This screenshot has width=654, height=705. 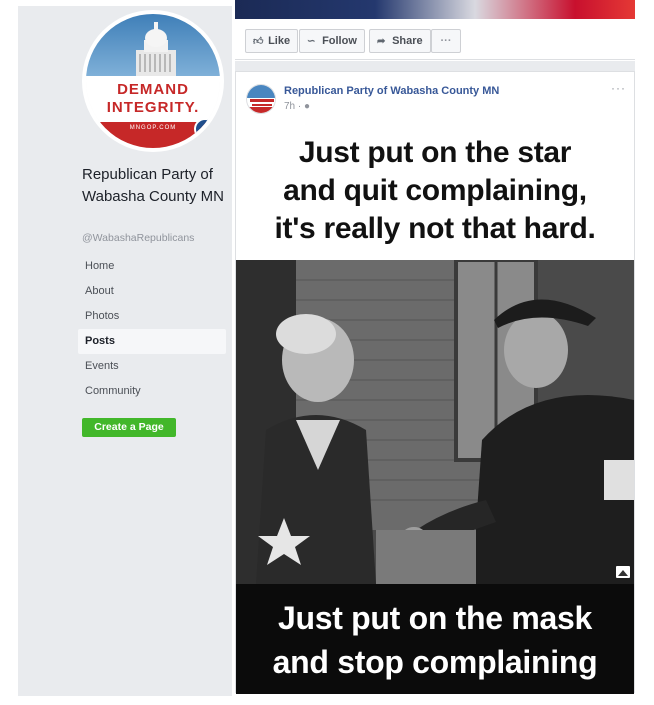 I want to click on avatar-sky, so click(x=261, y=91).